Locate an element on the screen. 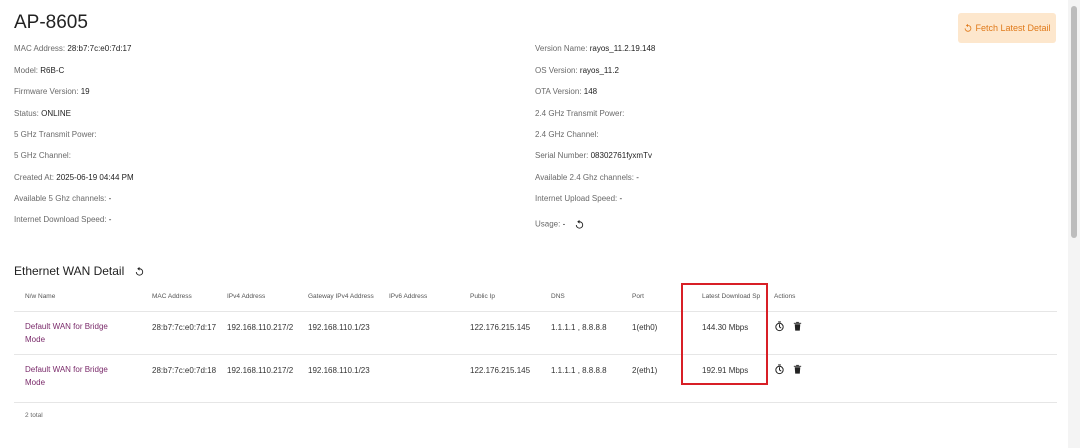  wan-row-1-mac: 28:b7:7c:e0:7d:17 is located at coordinates (184, 327).